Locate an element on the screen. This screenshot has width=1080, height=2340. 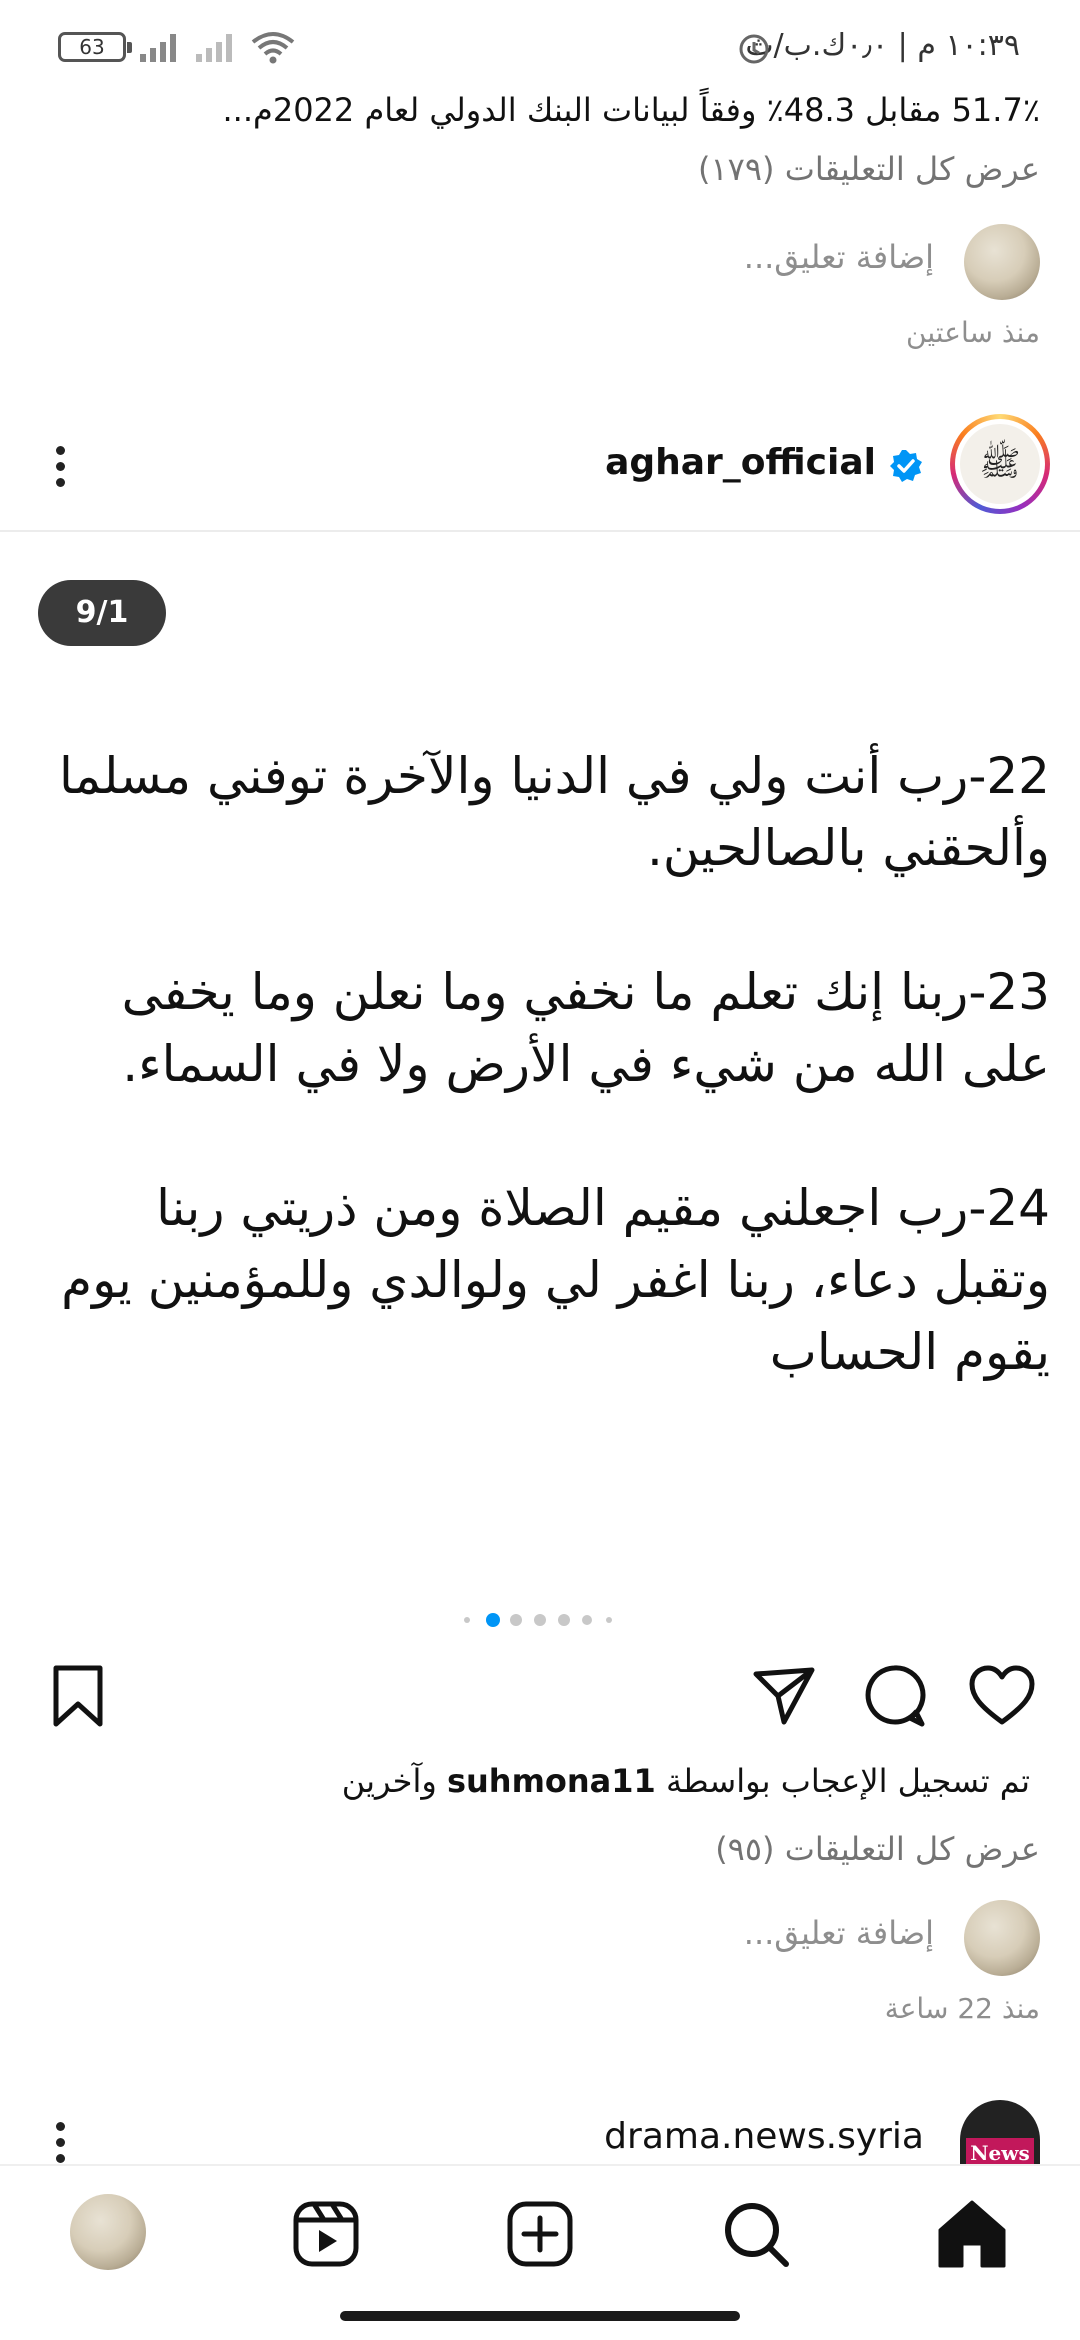
heart-icon is located at coordinates (1002, 1696).